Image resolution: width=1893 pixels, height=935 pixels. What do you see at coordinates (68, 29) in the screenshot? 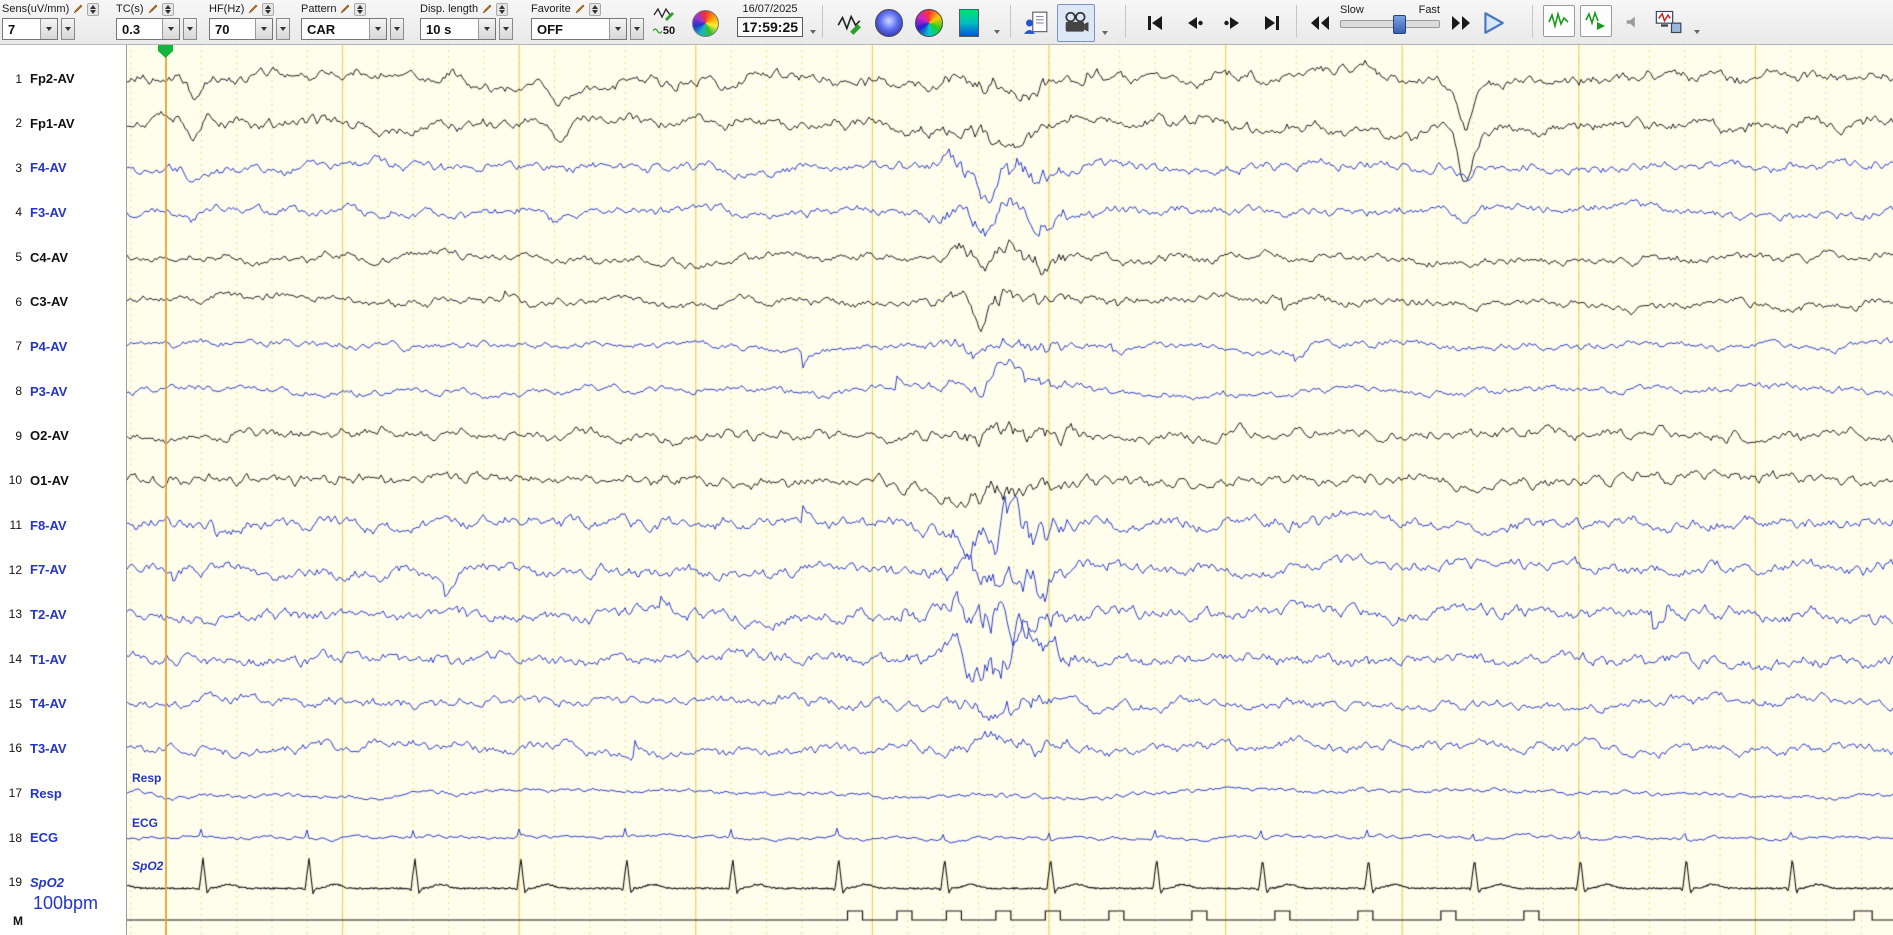
I see `sens-aux-dropdown` at bounding box center [68, 29].